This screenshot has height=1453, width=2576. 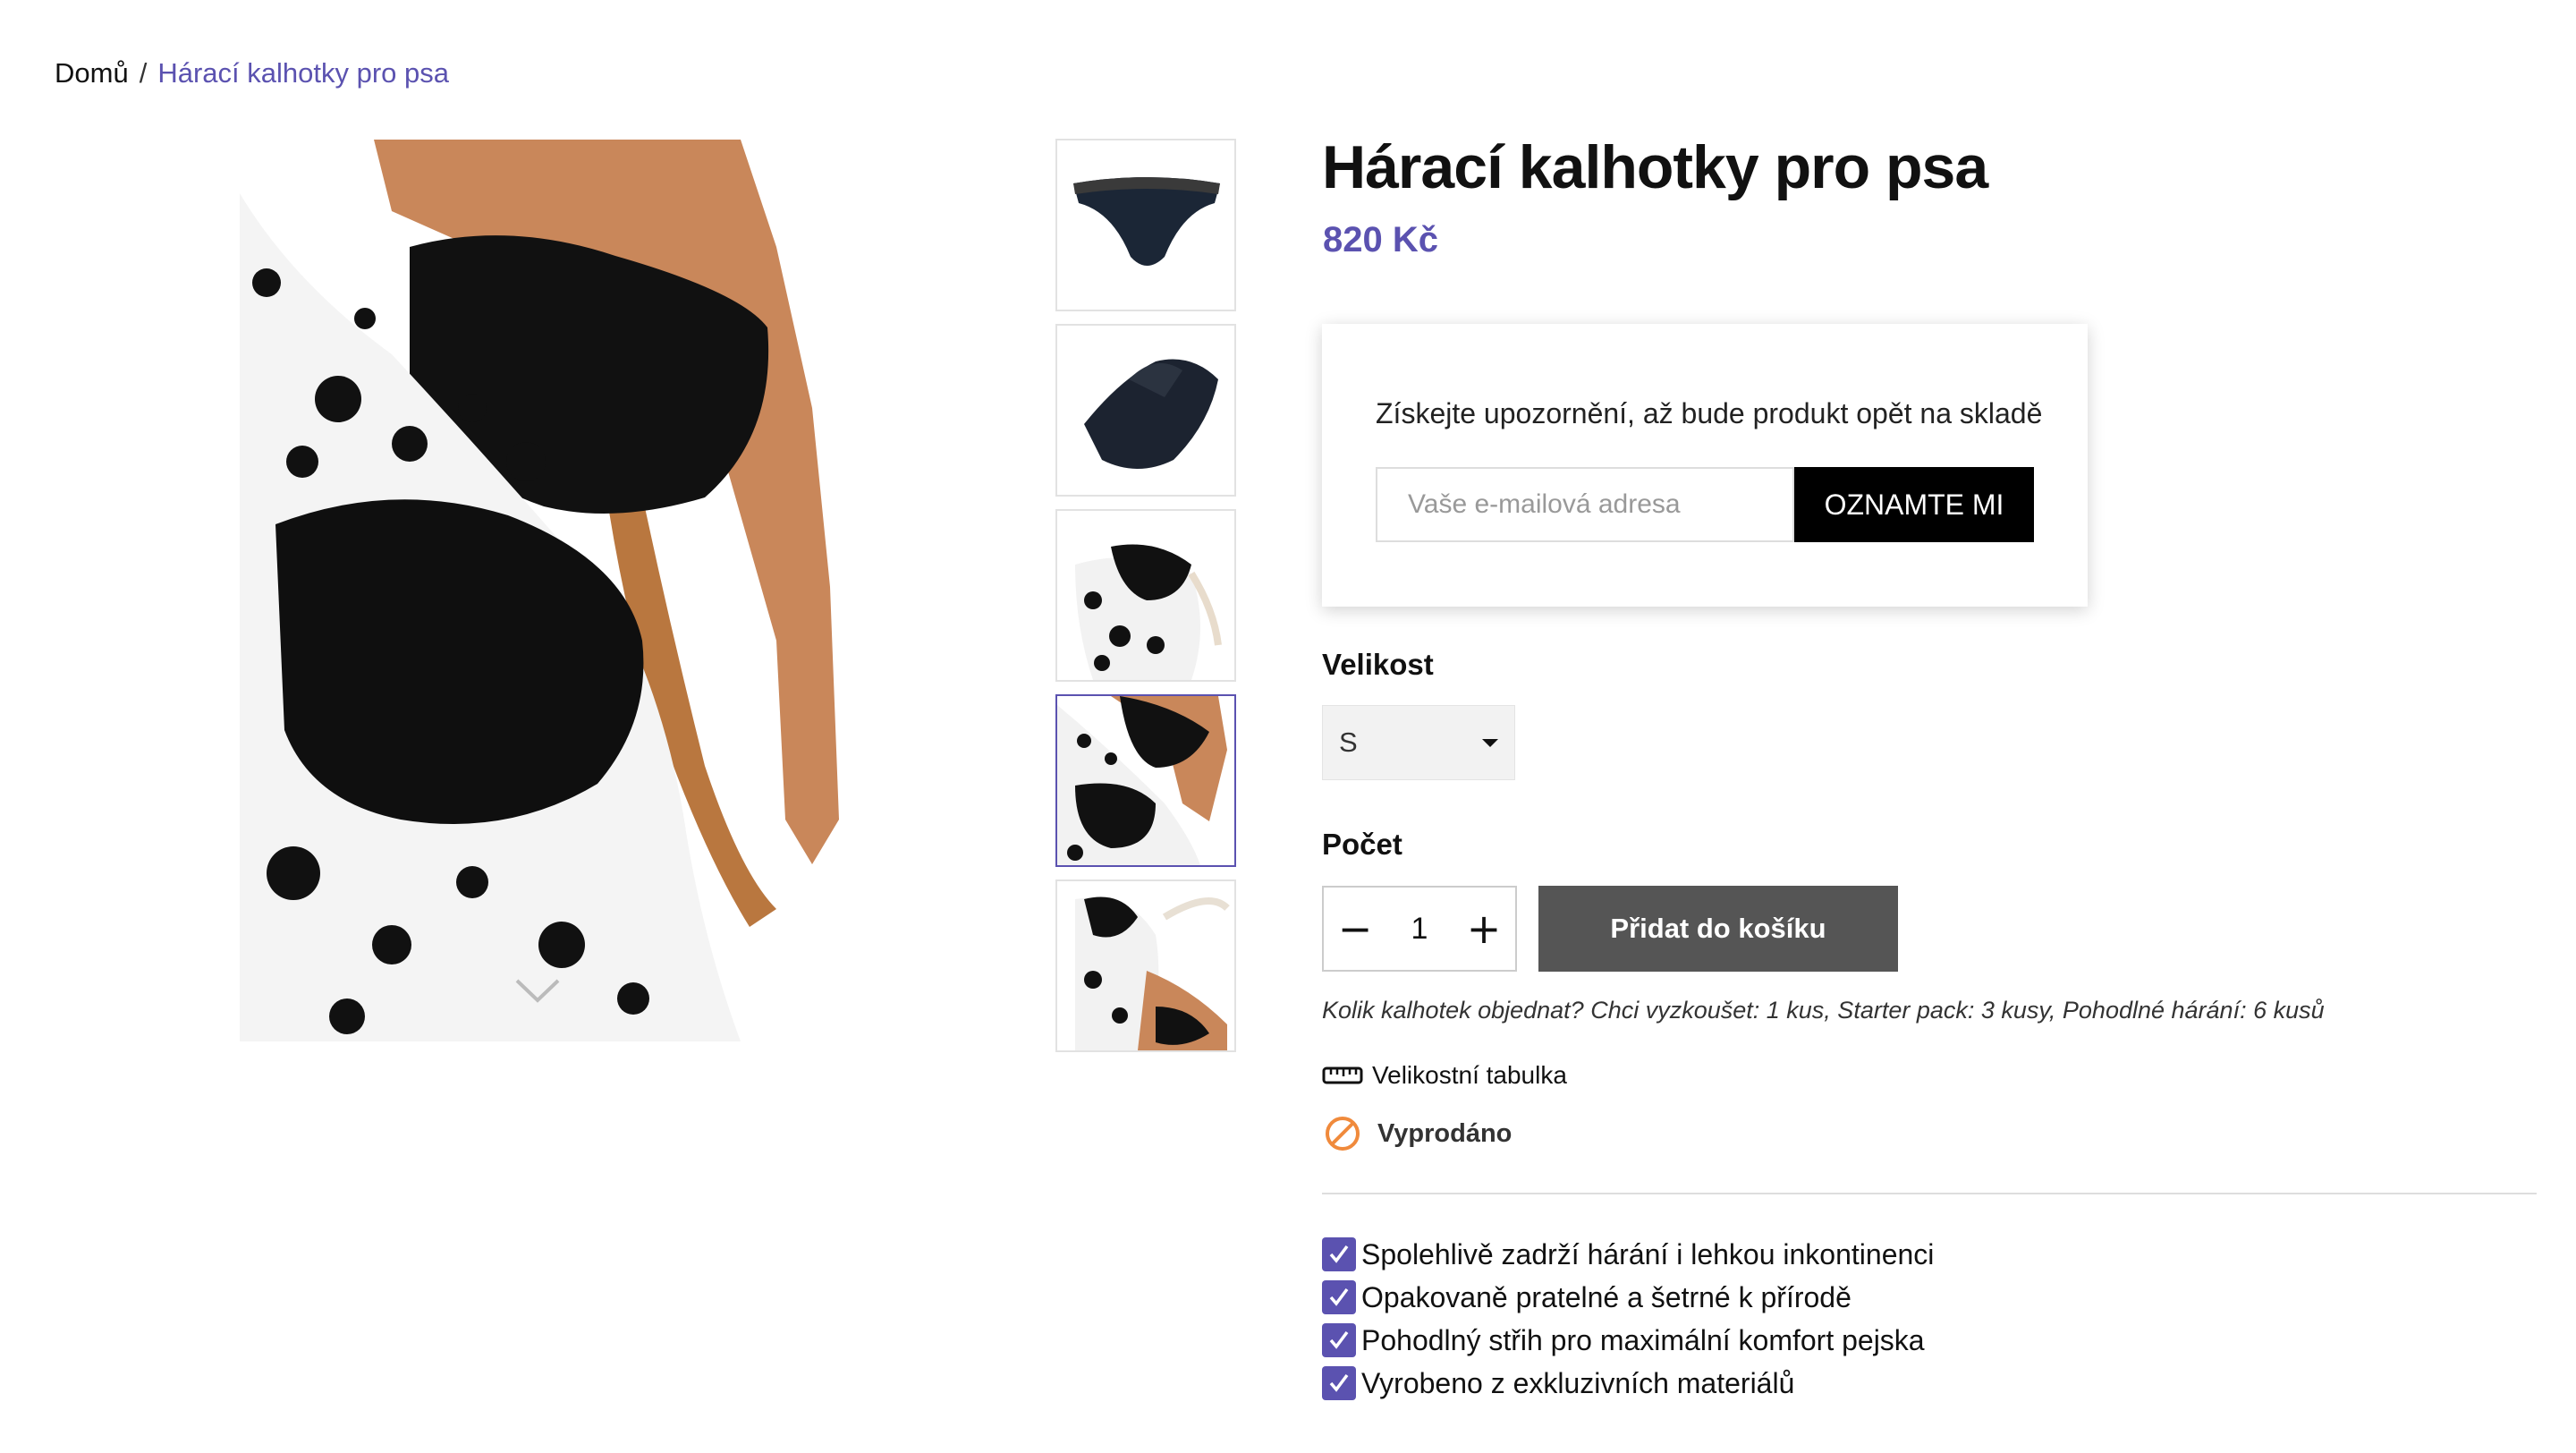 I want to click on stock-status-text: Vyprodáno, so click(x=1445, y=1133).